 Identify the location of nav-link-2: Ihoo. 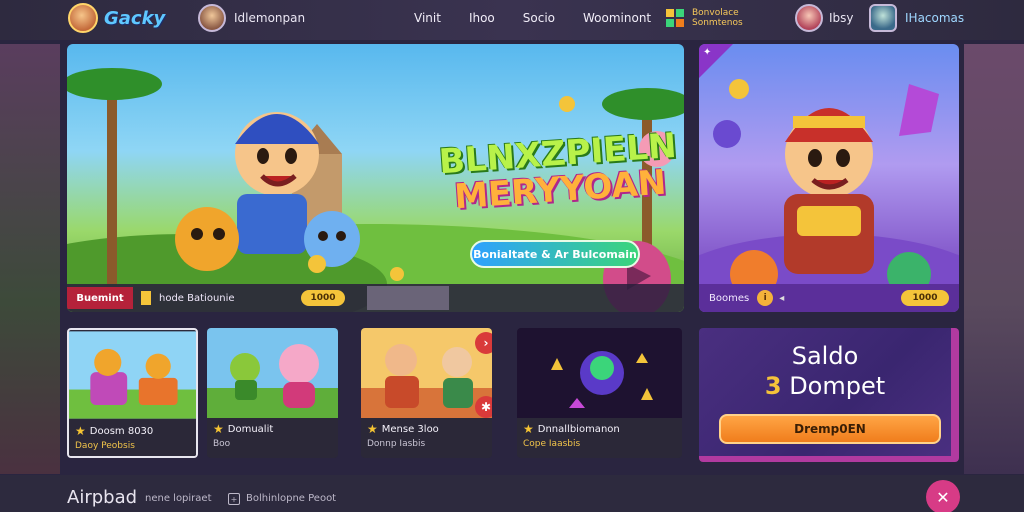
(482, 18).